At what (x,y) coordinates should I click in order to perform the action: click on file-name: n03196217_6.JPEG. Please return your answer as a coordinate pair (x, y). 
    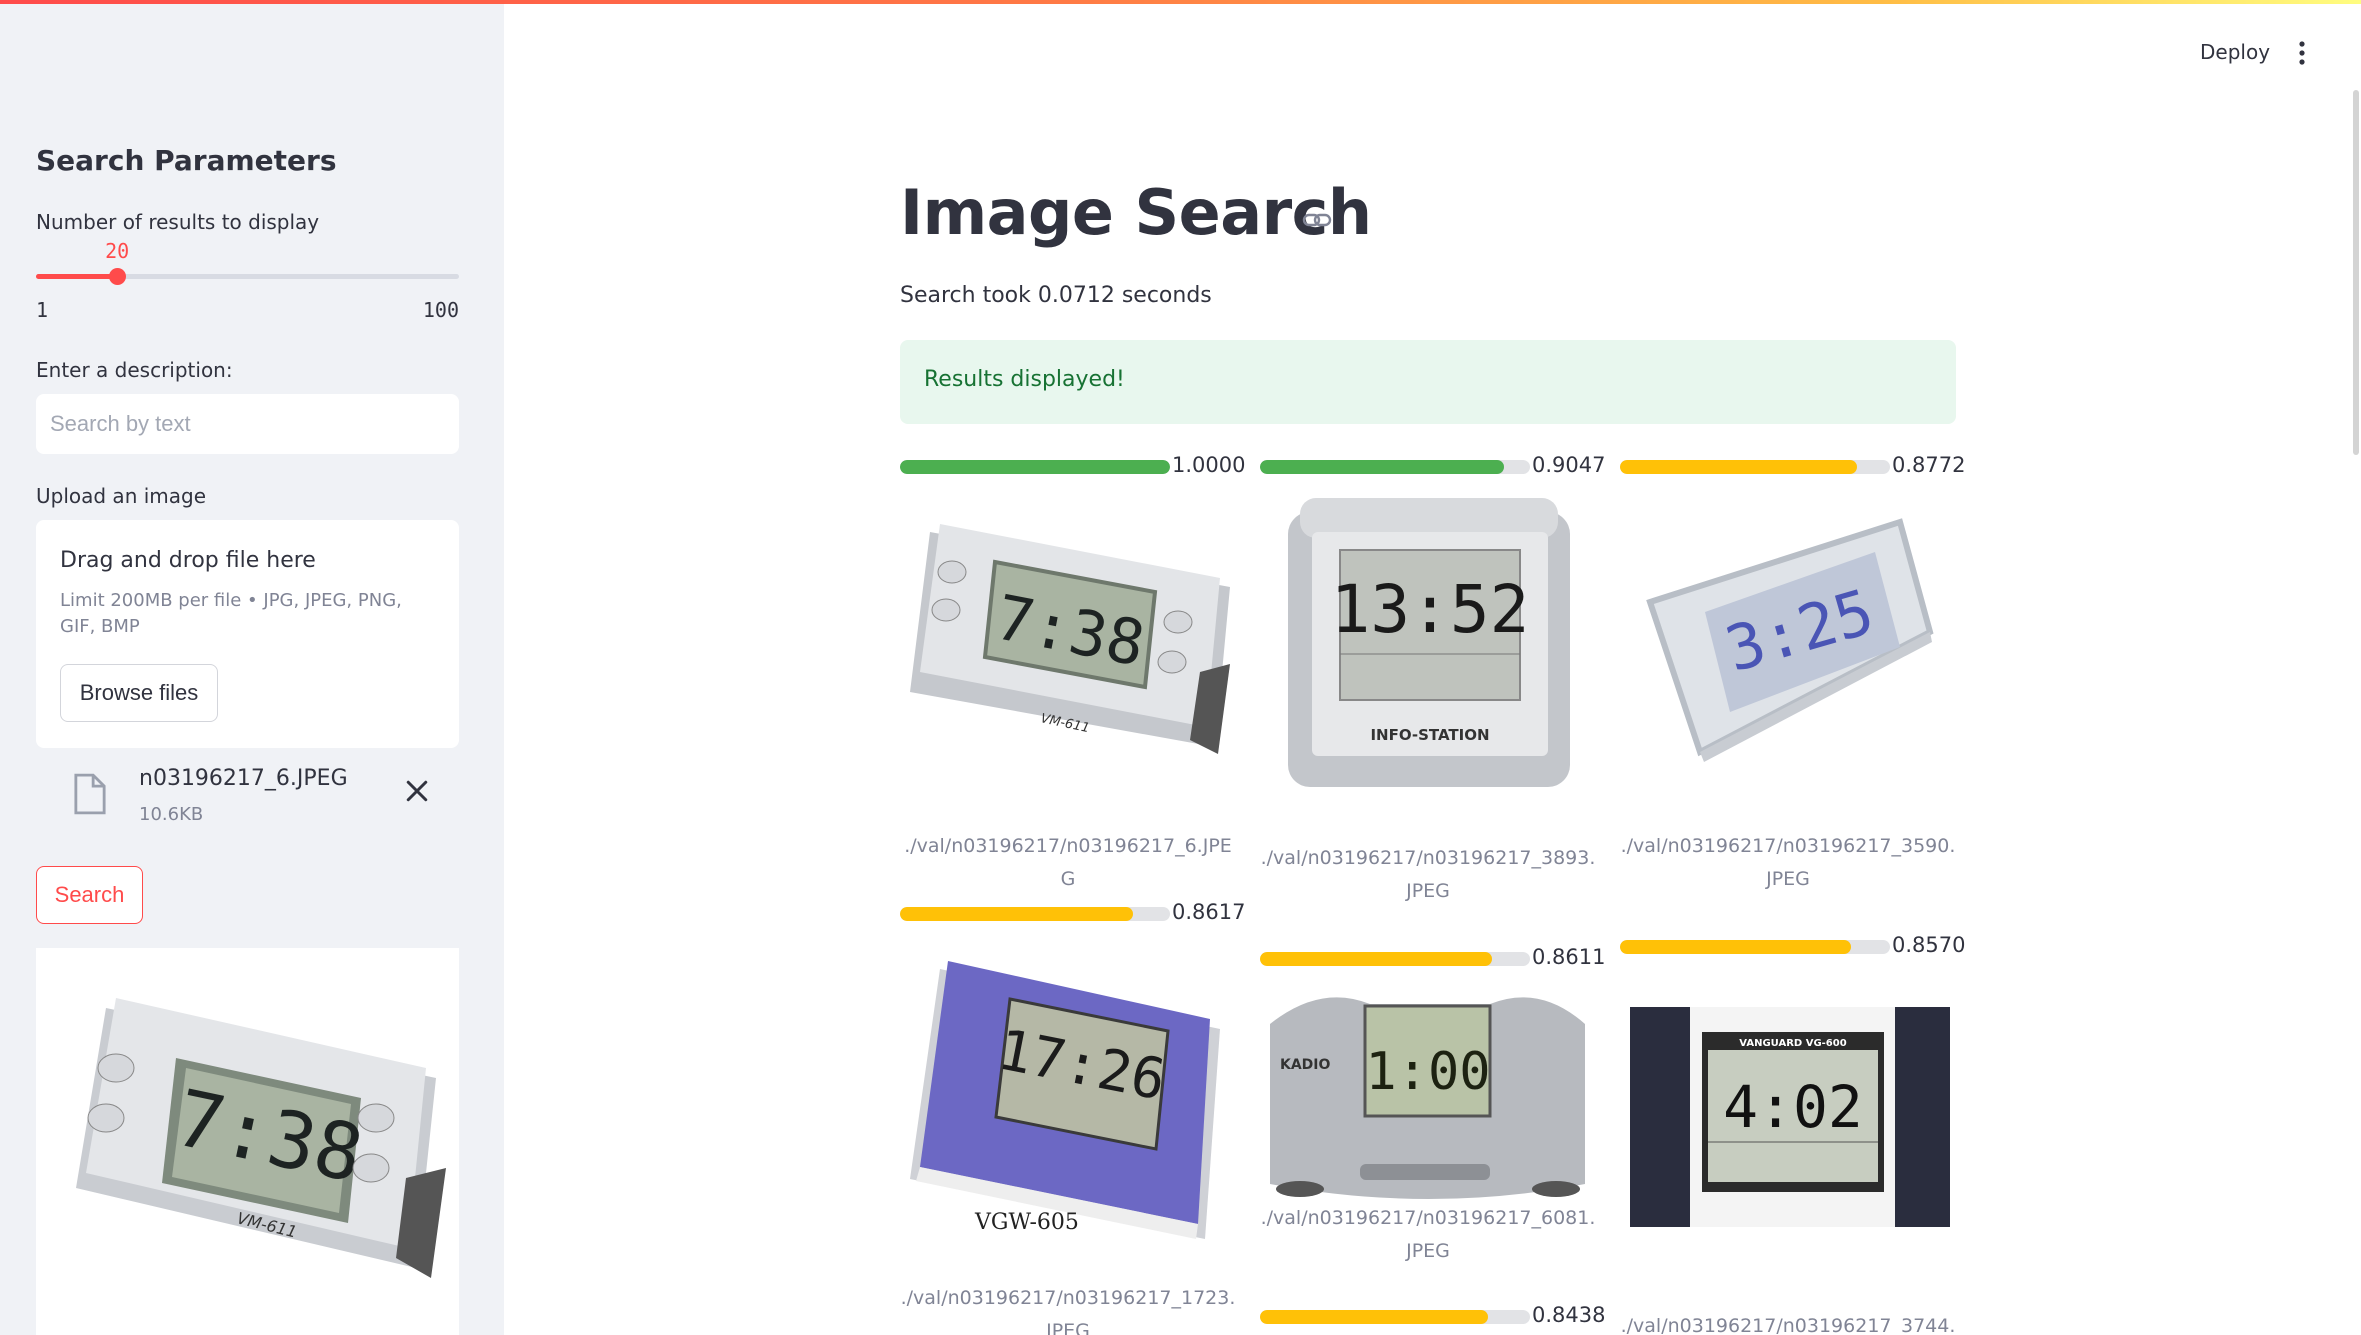
    Looking at the image, I should click on (243, 778).